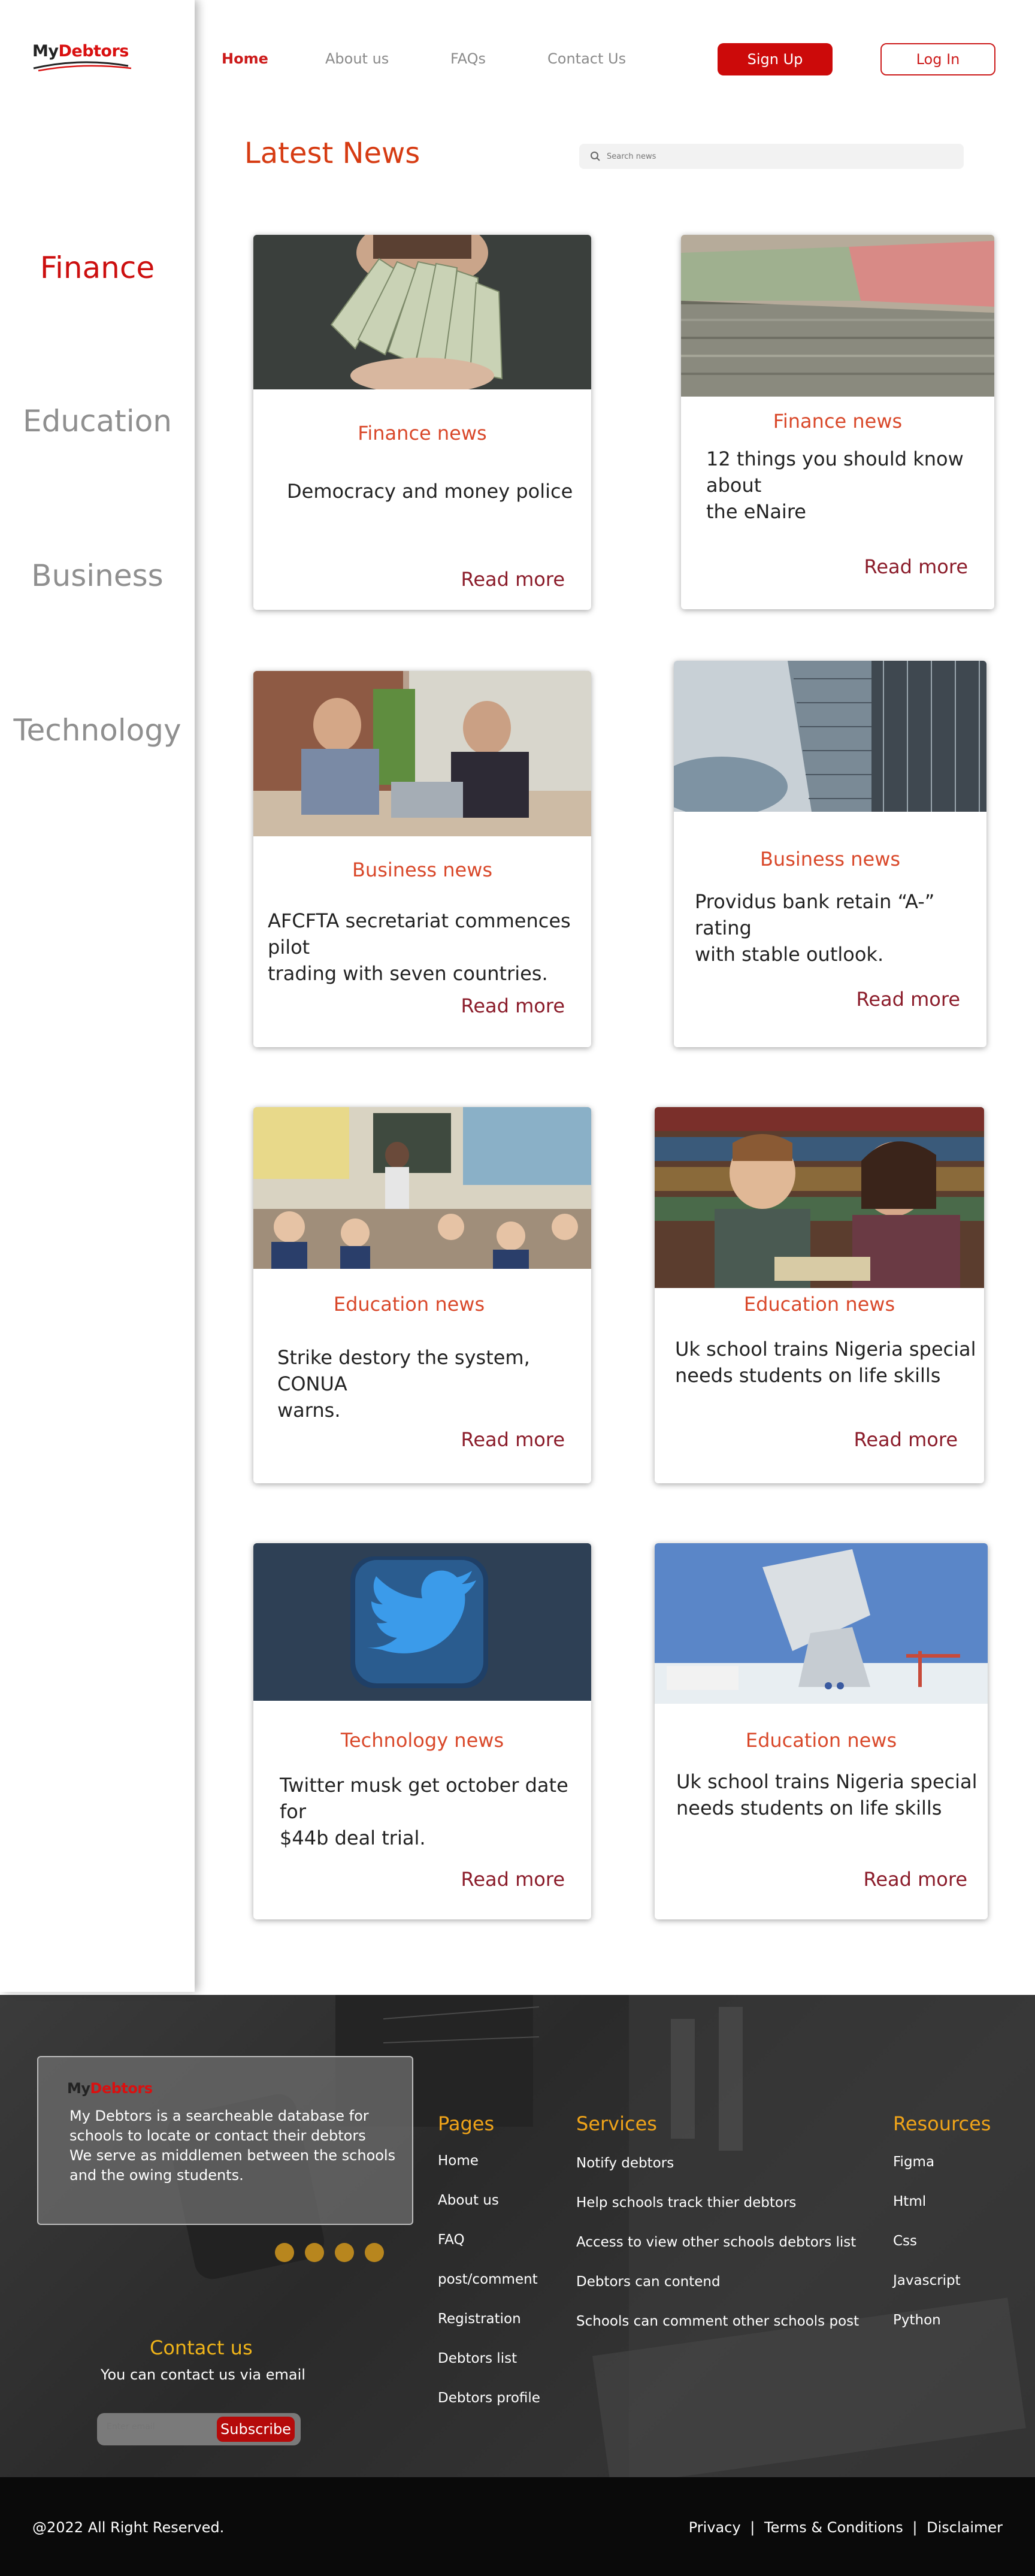 Image resolution: width=1035 pixels, height=2576 pixels. What do you see at coordinates (834, 2527) in the screenshot?
I see `terms-link: Terms & Conditions` at bounding box center [834, 2527].